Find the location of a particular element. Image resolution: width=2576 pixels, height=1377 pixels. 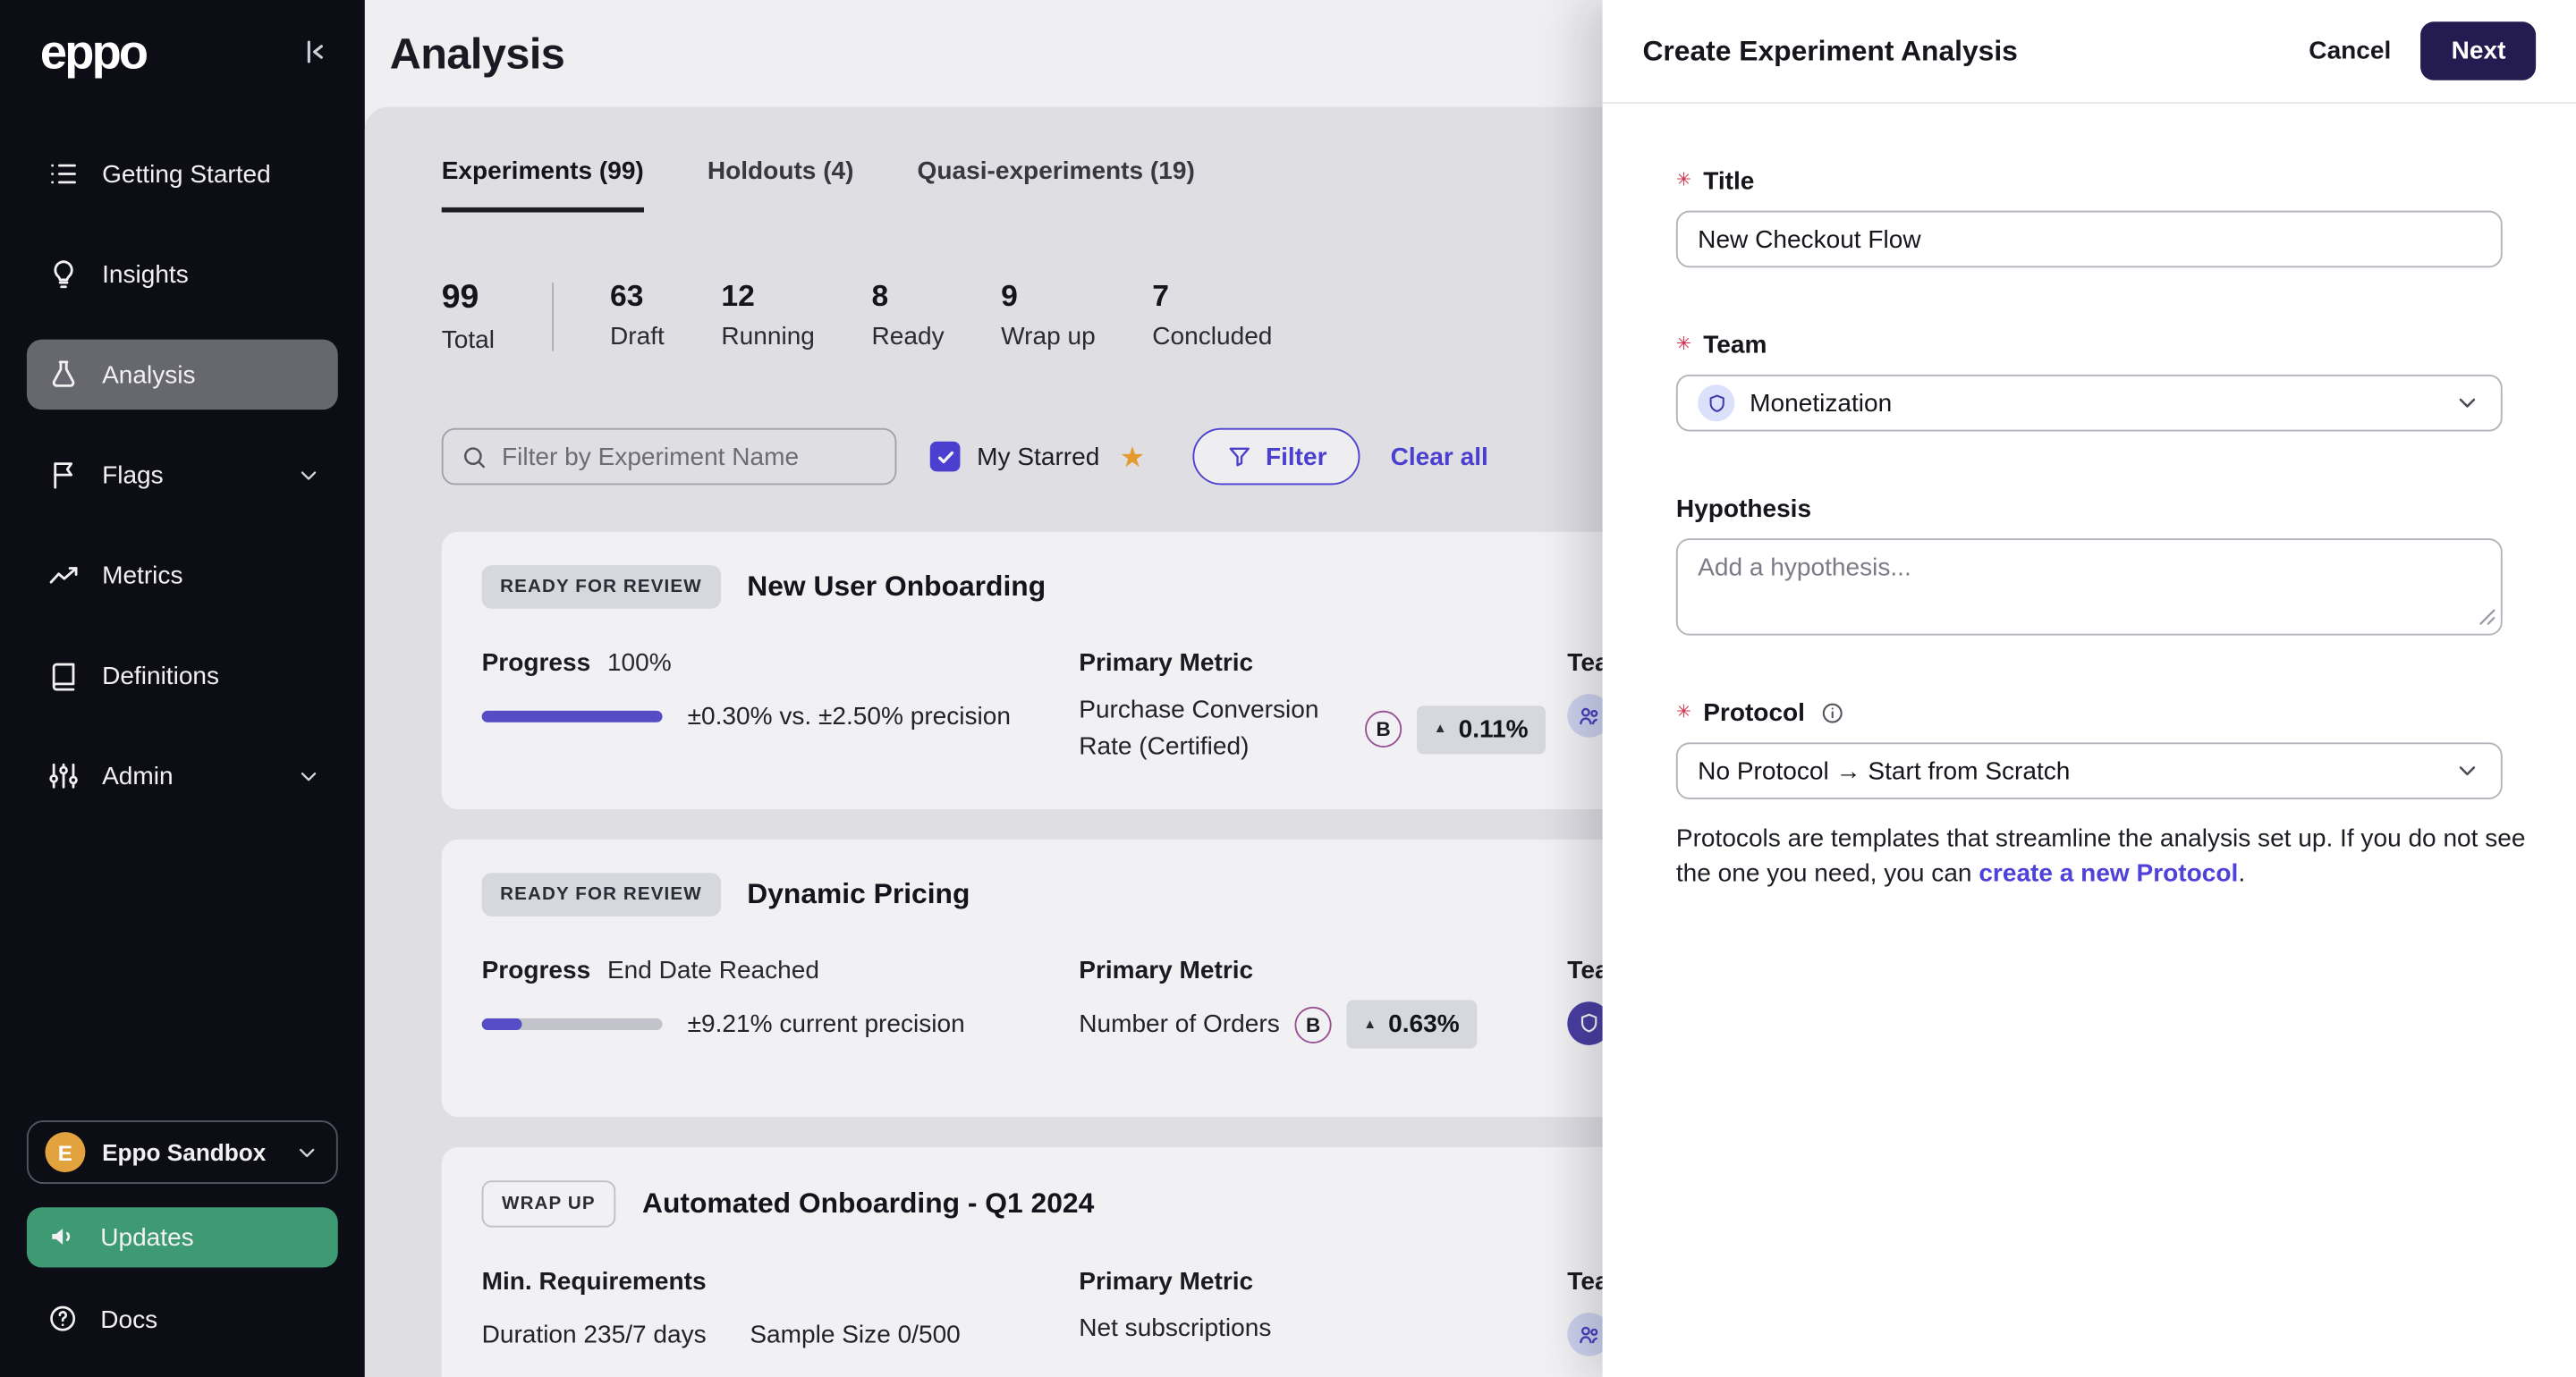

stat-label: Wrap up is located at coordinates (1048, 336).